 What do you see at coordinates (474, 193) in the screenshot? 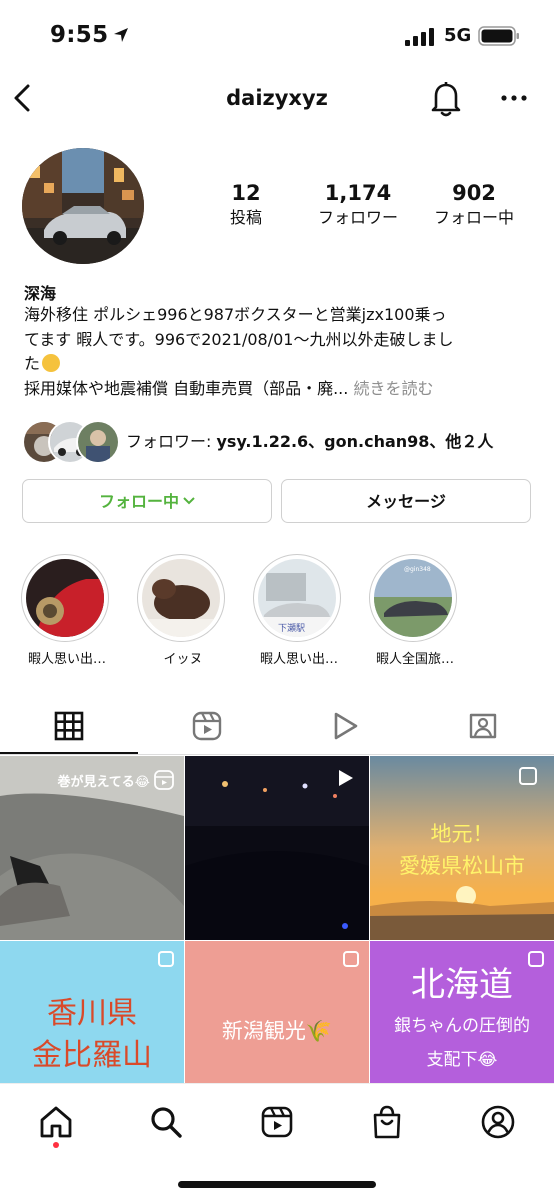
I see `following-count: 902` at bounding box center [474, 193].